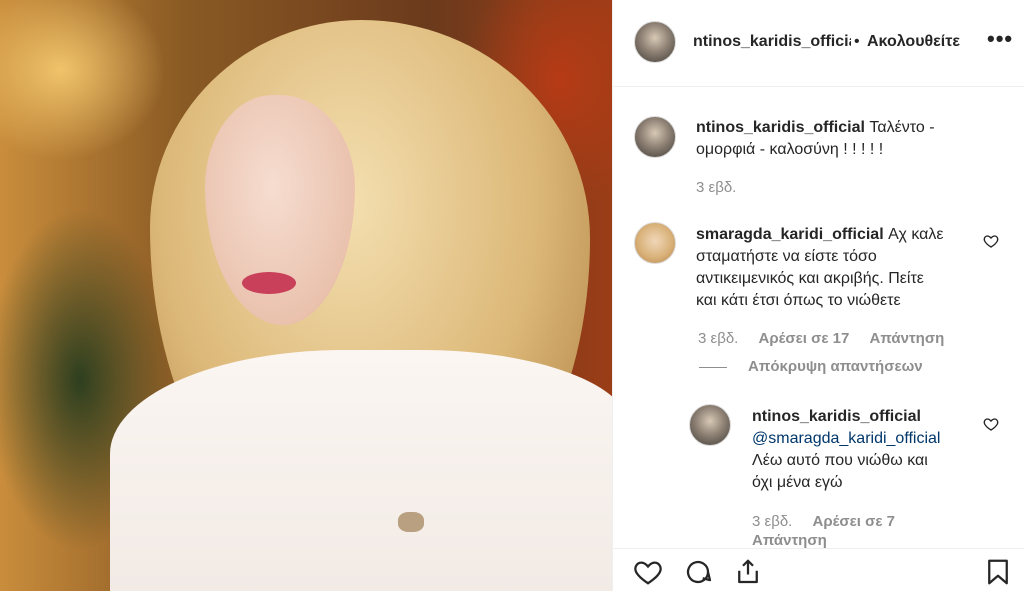  I want to click on reply-1-reply-button: Απάντηση, so click(789, 540).